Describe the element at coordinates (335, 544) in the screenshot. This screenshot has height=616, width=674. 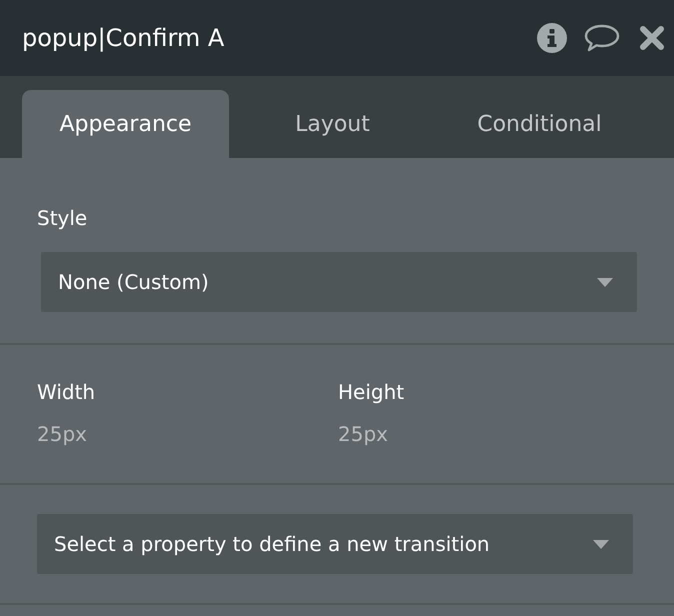
I see `transition-dropdown: Select a property to define a new transition` at that location.